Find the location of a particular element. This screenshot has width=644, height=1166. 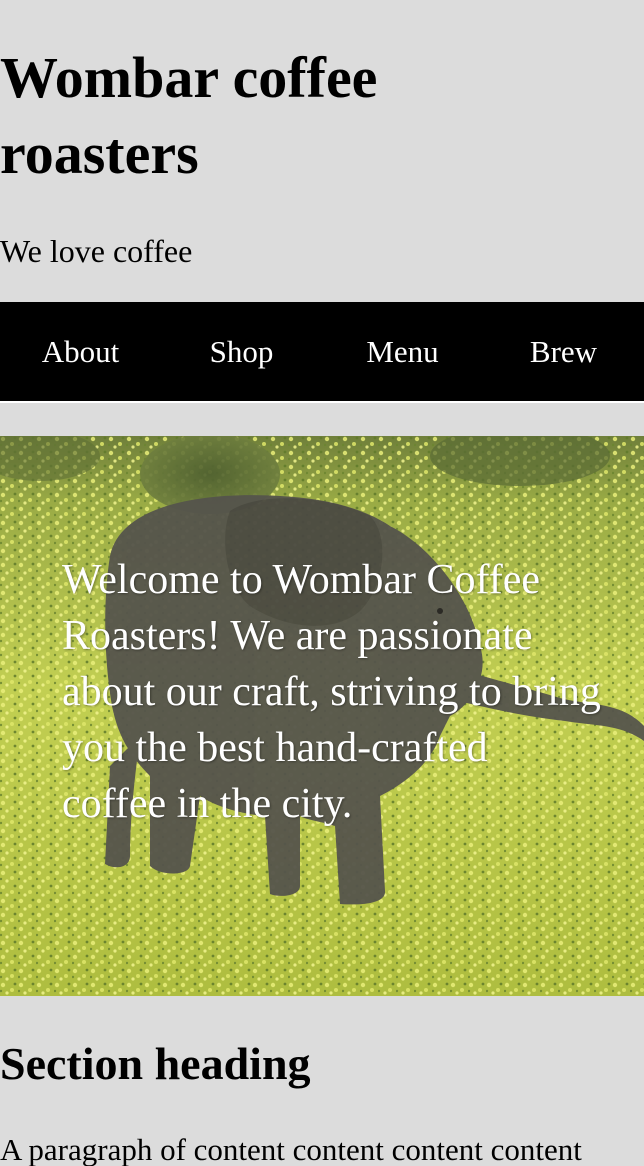

nav-item-brew: Brew is located at coordinates (563, 351).